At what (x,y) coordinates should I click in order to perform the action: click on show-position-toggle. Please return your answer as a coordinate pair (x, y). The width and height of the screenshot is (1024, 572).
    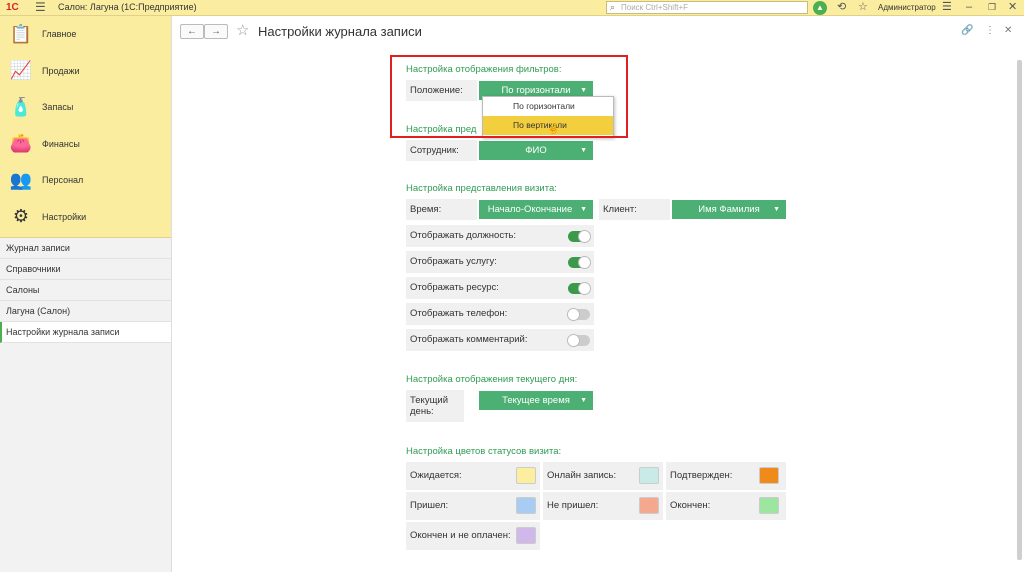
    Looking at the image, I should click on (579, 236).